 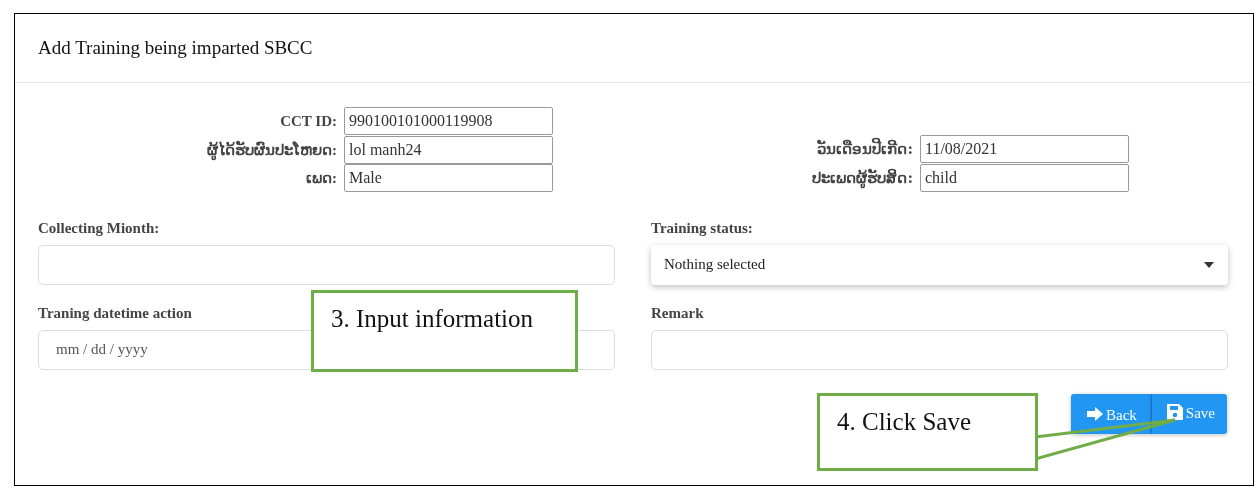 I want to click on field-label: Training status:, so click(x=702, y=228).